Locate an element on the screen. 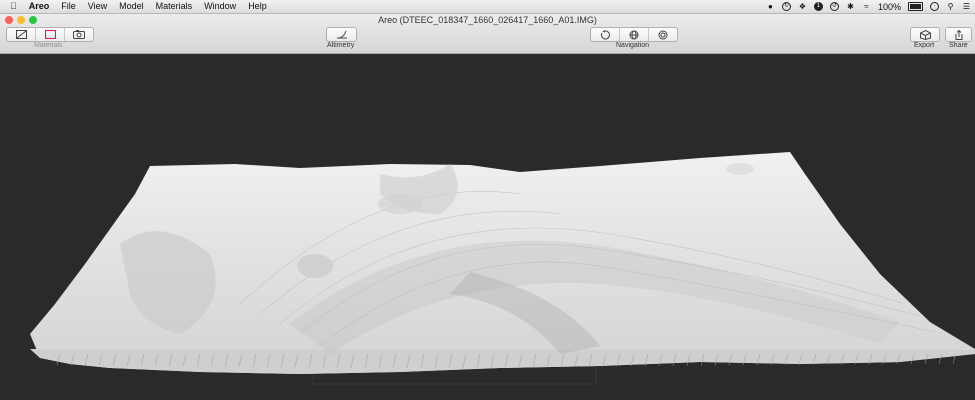  materials-segmented-control is located at coordinates (50, 34).